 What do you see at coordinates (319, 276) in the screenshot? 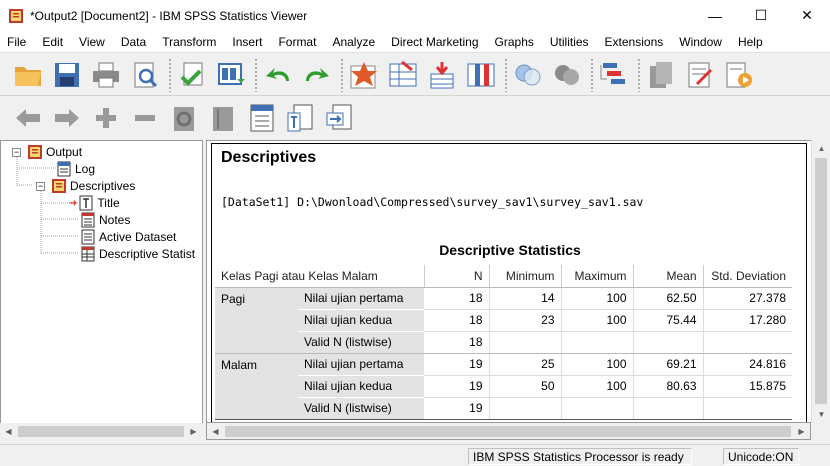
I see `header-group: Kelas Pagi atau Kelas Malam` at bounding box center [319, 276].